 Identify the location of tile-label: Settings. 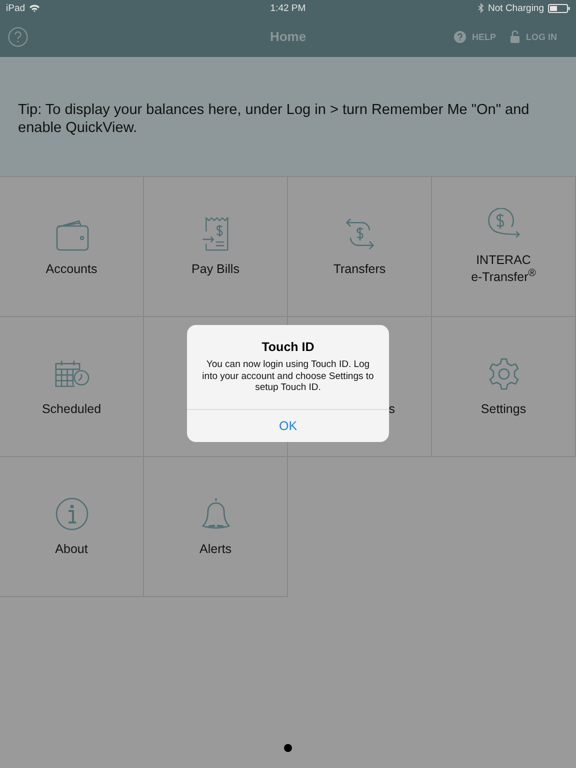
(503, 409).